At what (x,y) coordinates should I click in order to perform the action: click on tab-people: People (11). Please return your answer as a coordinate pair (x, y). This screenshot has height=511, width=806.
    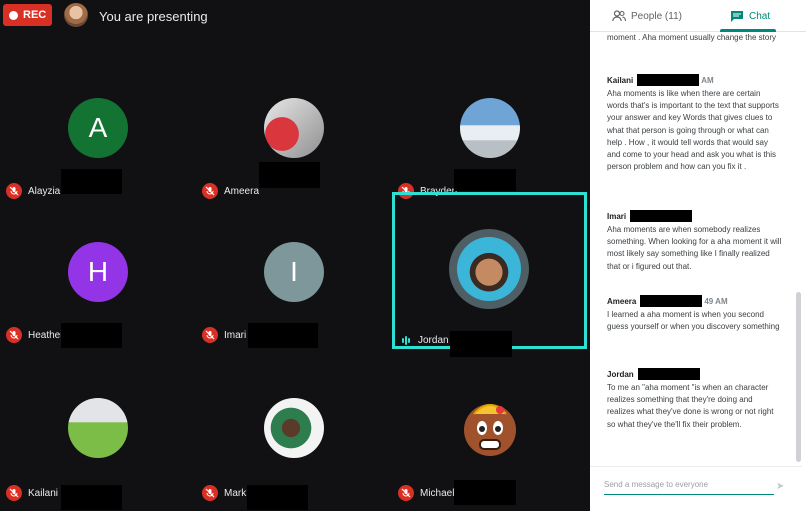
    Looking at the image, I should click on (647, 16).